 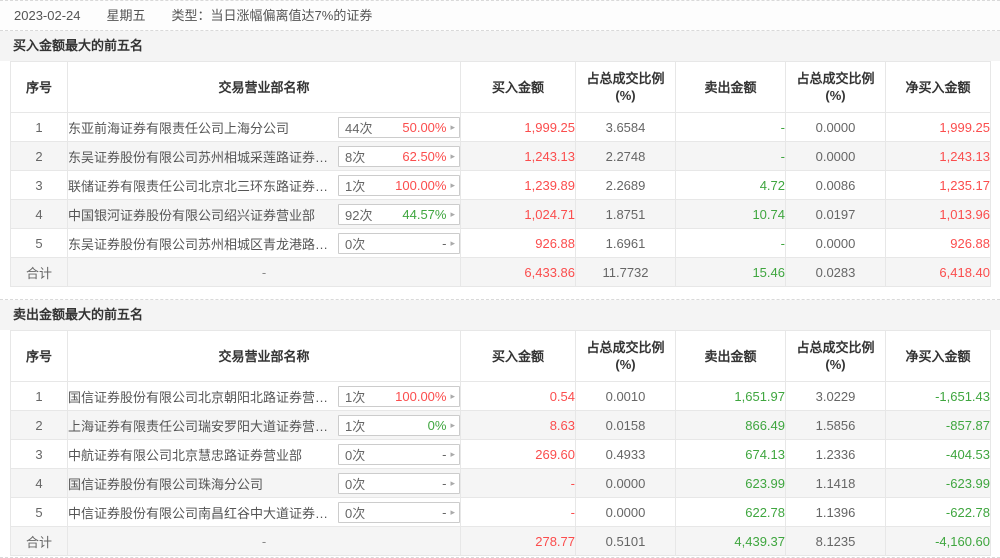 What do you see at coordinates (200, 397) in the screenshot?
I see `branch-name: 国信证券股份有限公司北京朝阳北路证券营业部` at bounding box center [200, 397].